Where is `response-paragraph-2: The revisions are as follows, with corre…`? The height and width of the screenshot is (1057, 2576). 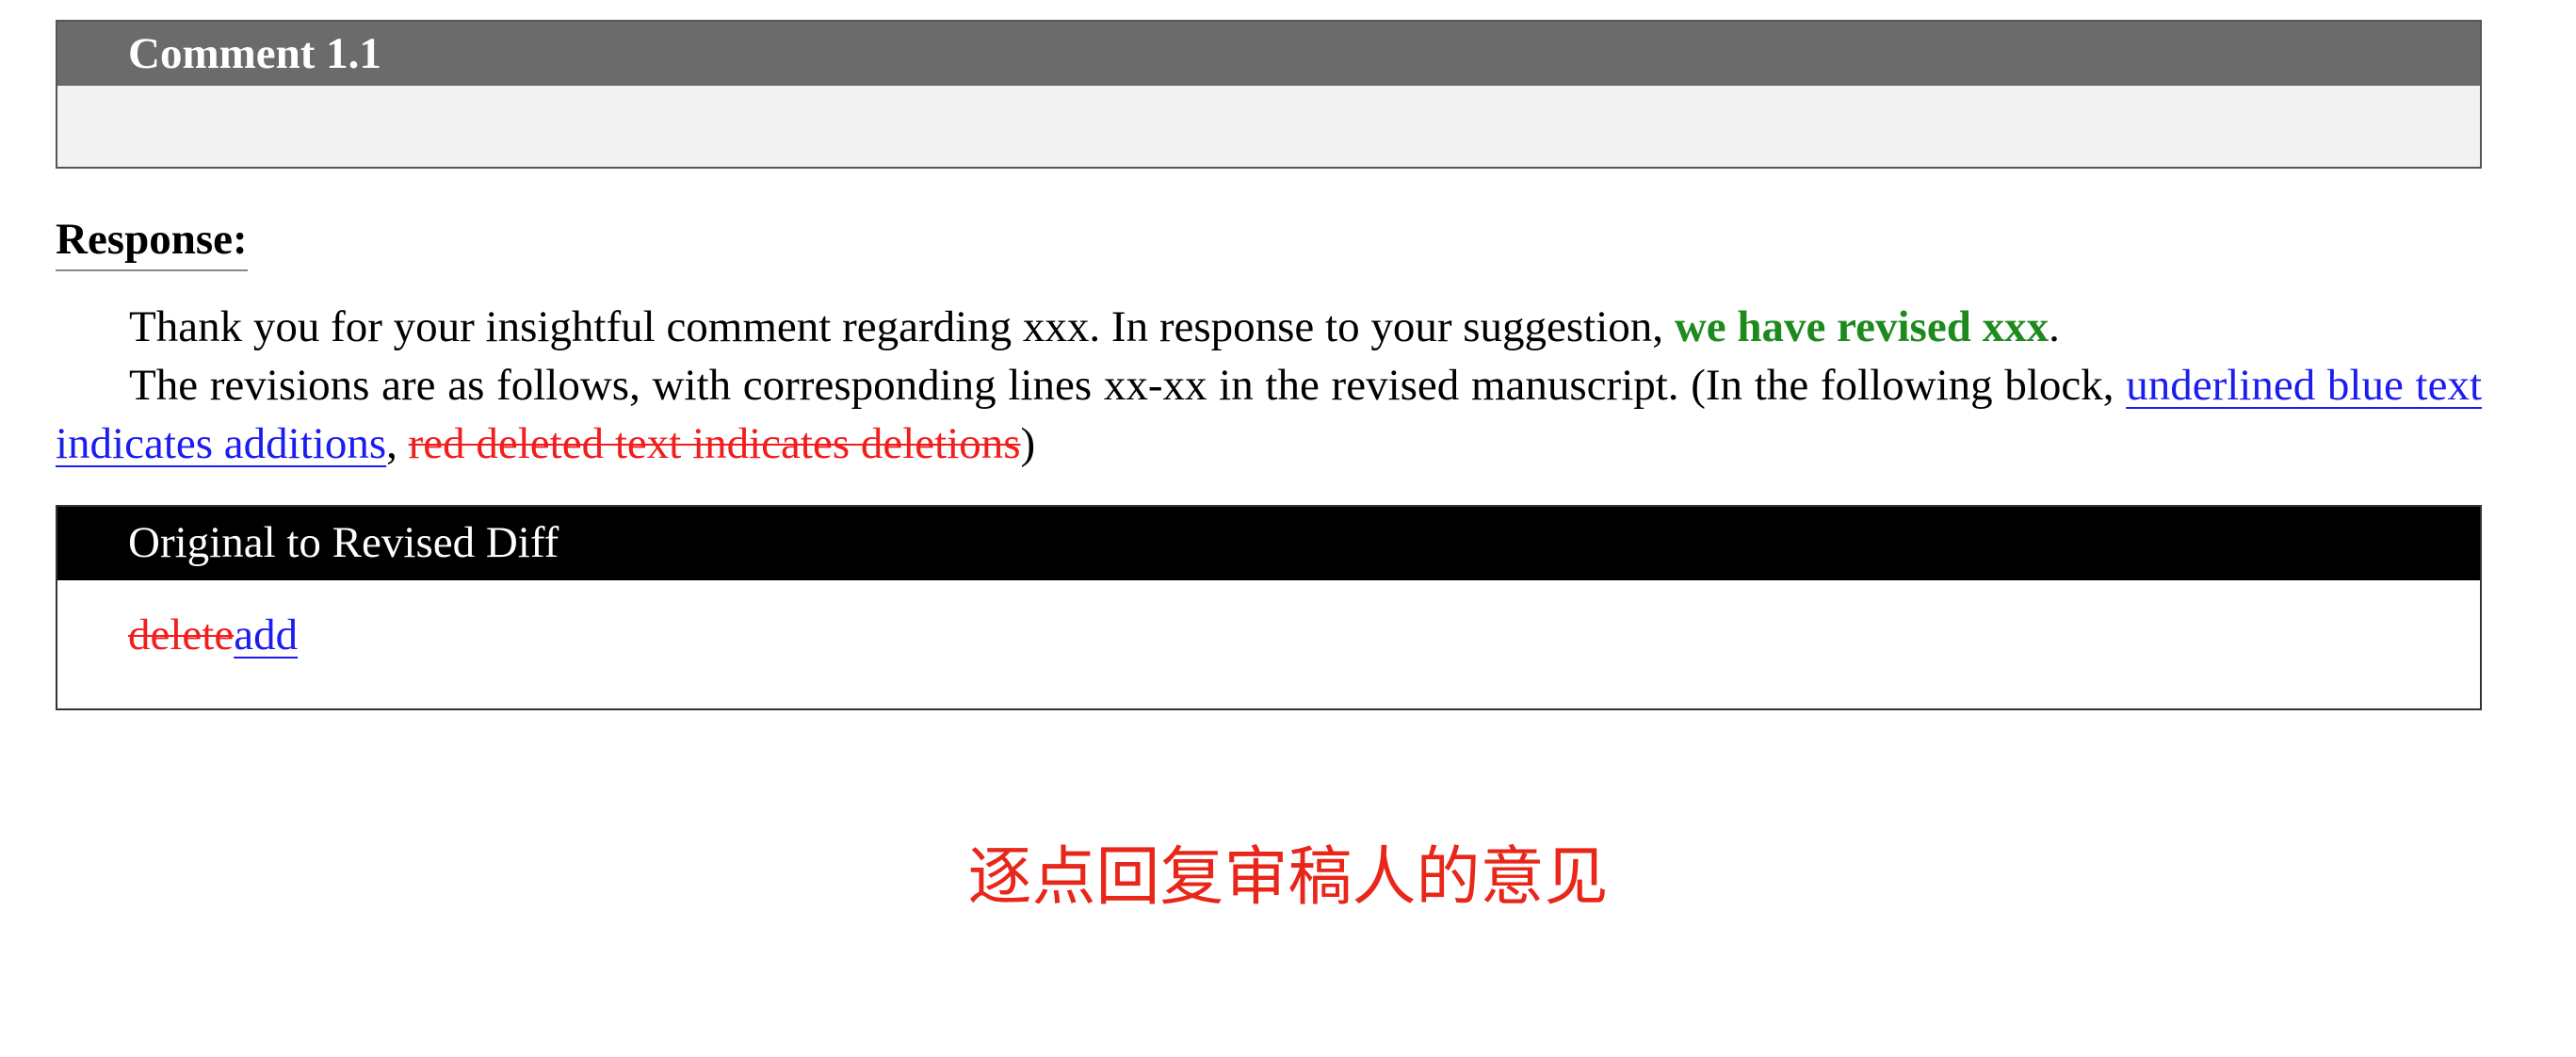
response-paragraph-2: The revisions are as follows, with corre… is located at coordinates (1269, 414).